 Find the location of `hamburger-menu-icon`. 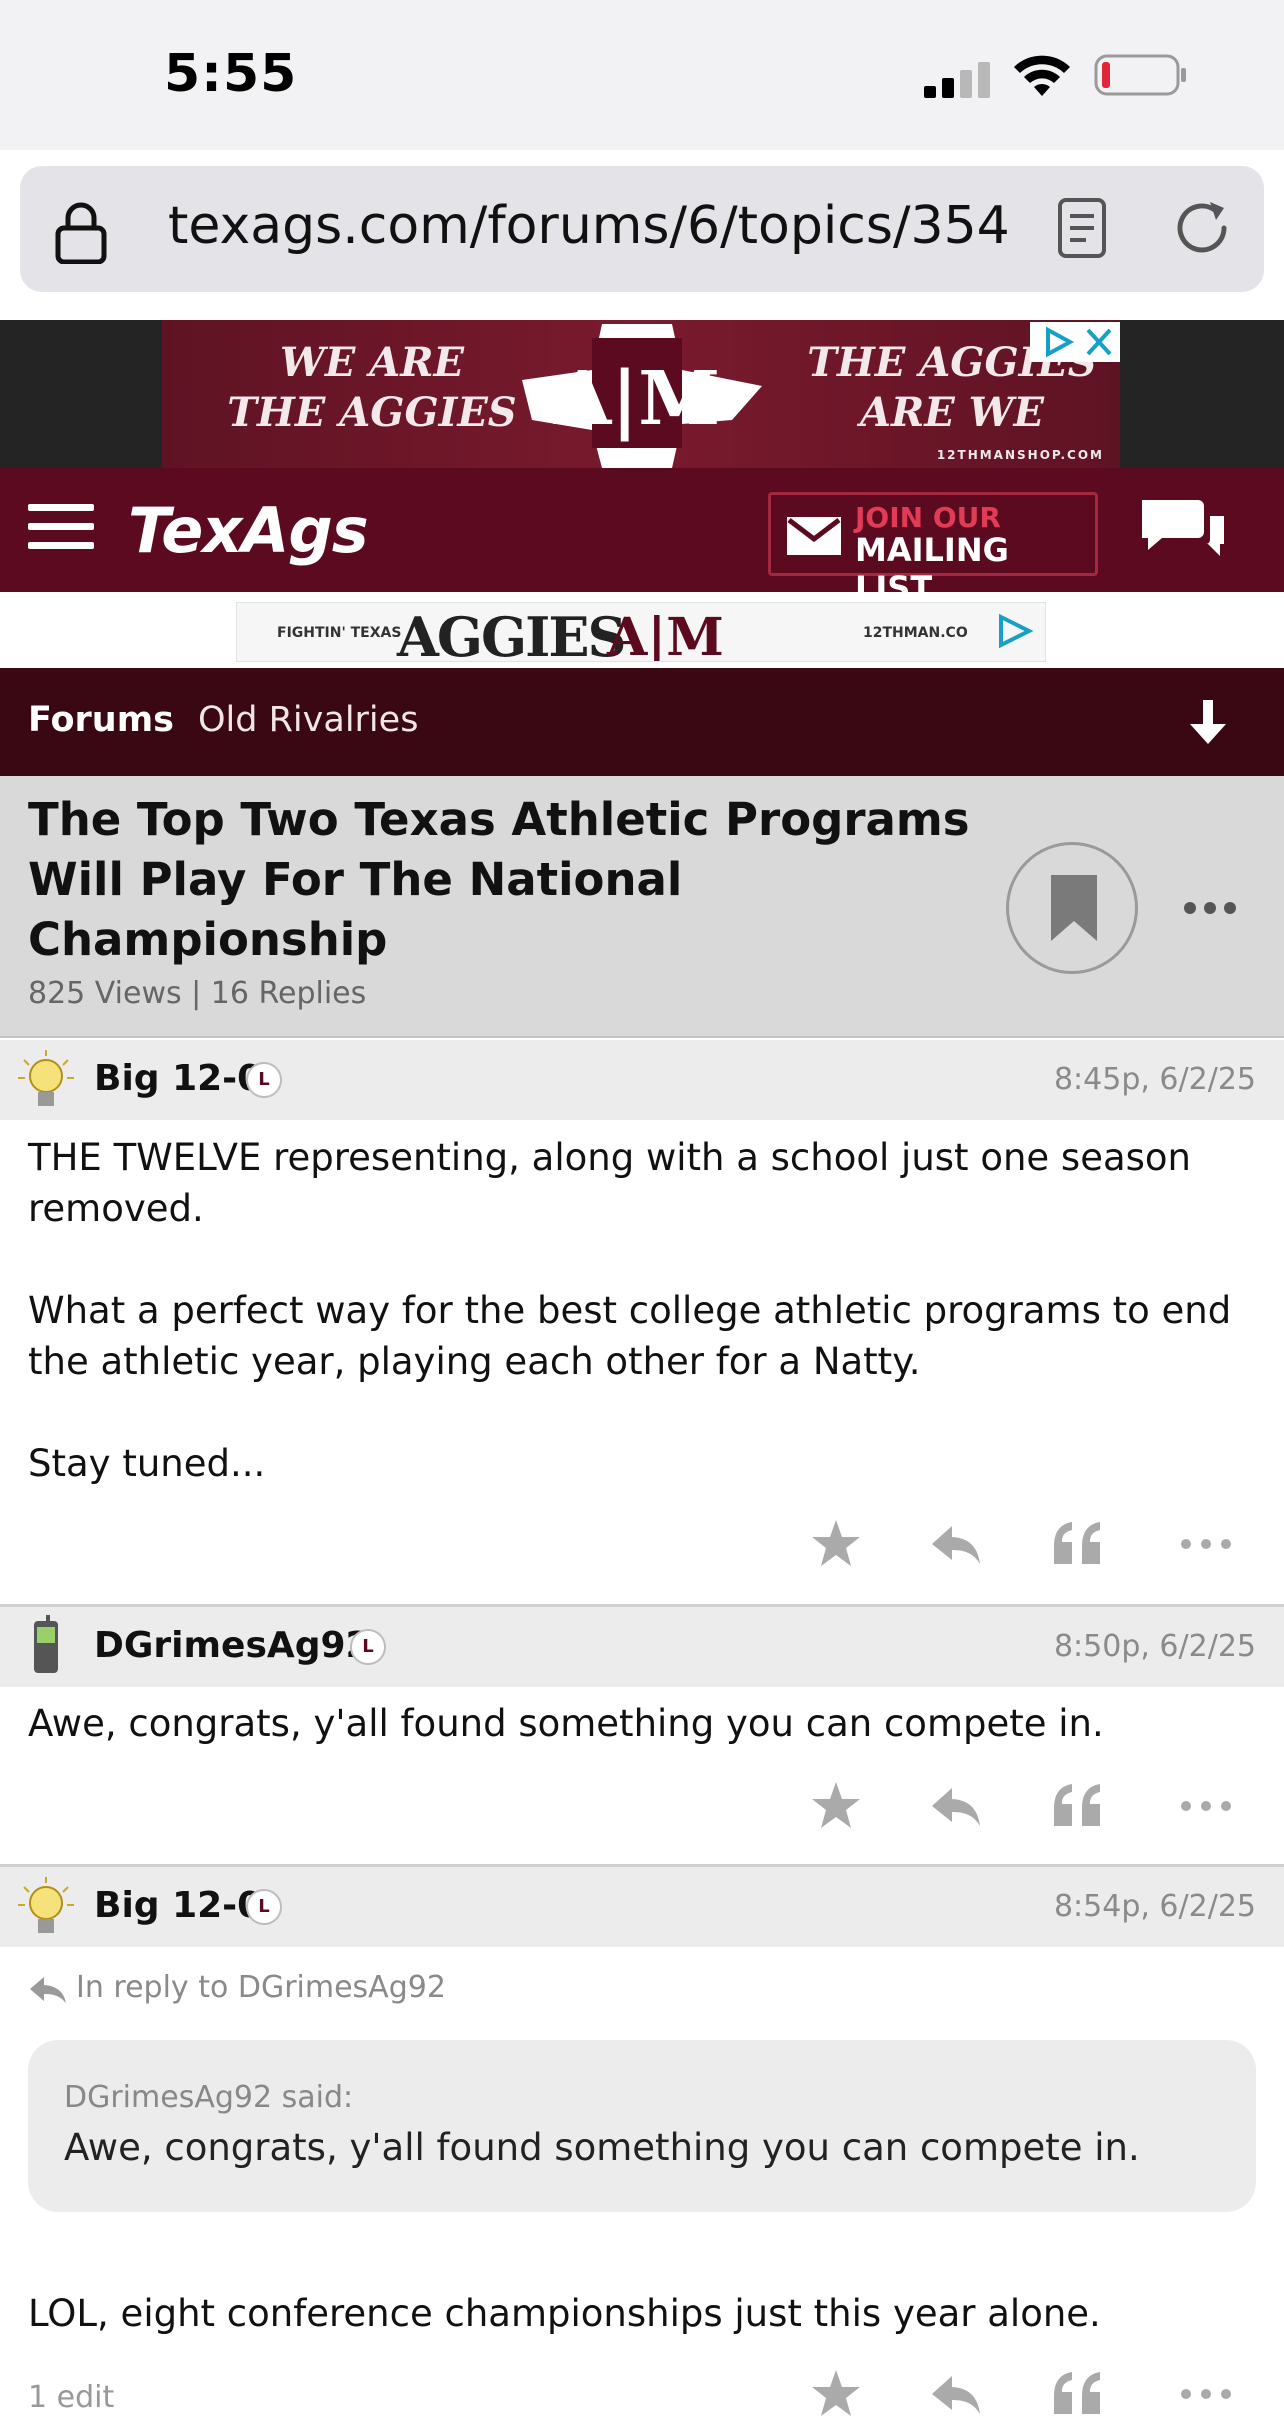

hamburger-menu-icon is located at coordinates (61, 527).